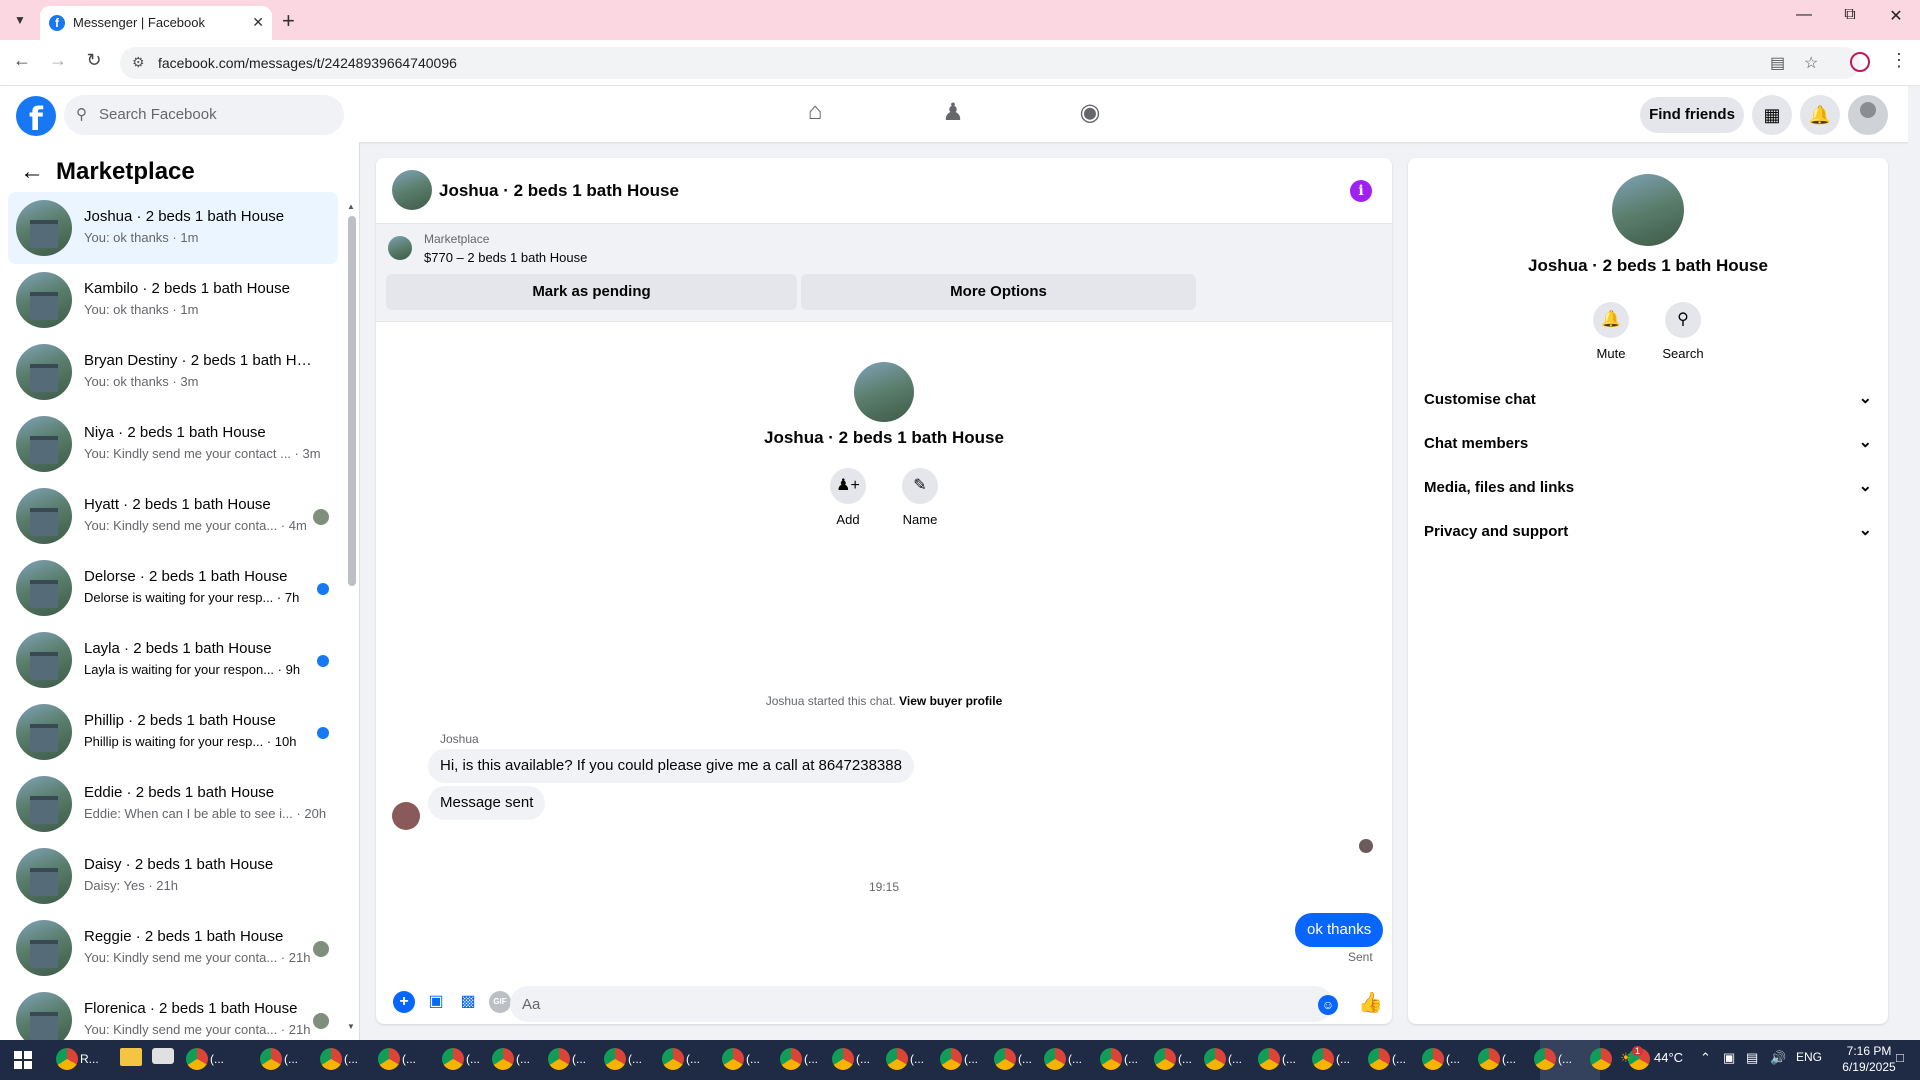  I want to click on close-window-icon: ✕, so click(1896, 16).